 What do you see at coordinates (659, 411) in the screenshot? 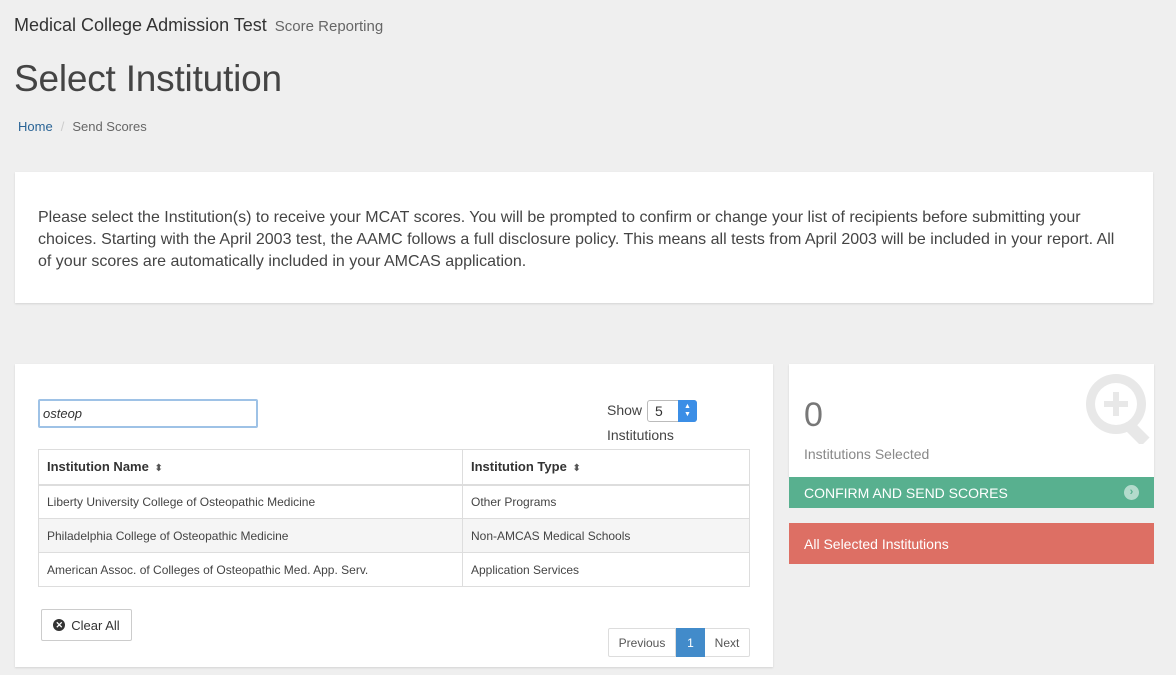
I see `show-count-value: 5` at bounding box center [659, 411].